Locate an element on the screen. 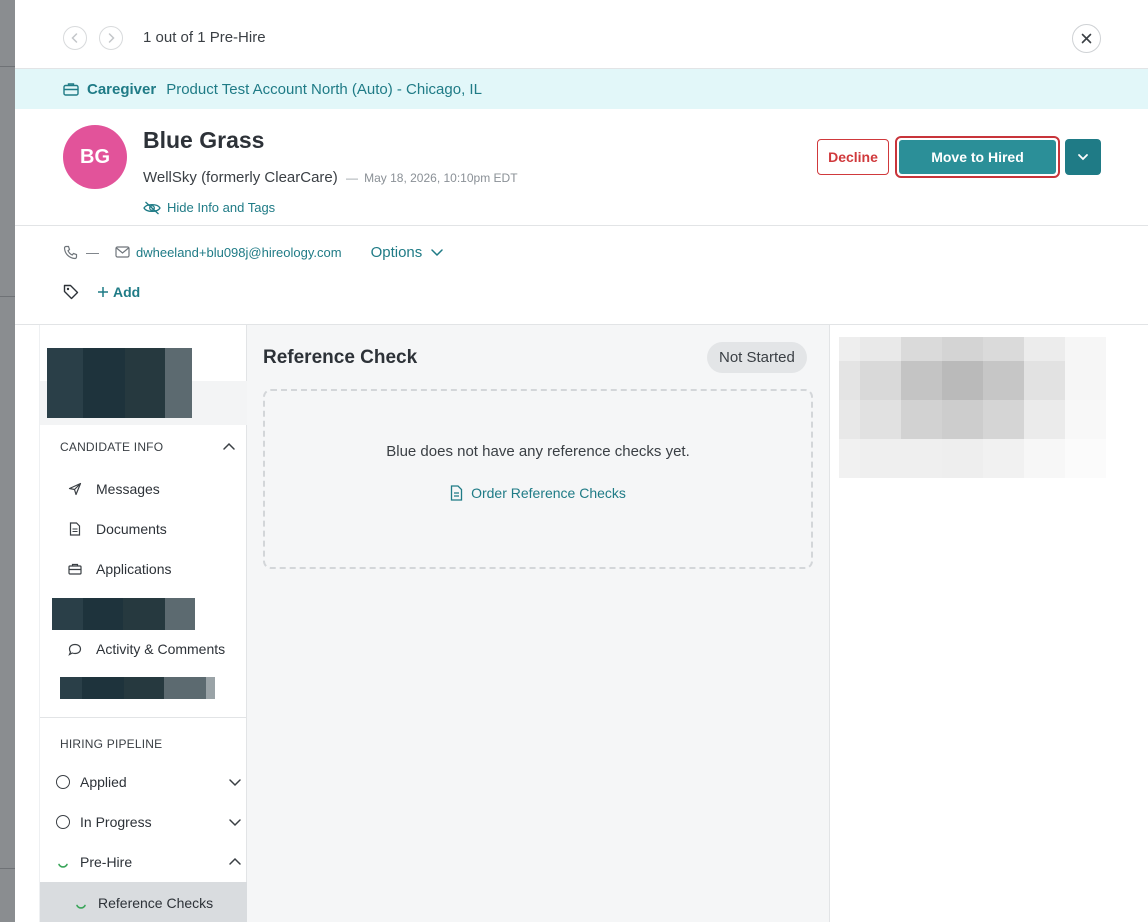  options-dropdown: Options is located at coordinates (408, 252).